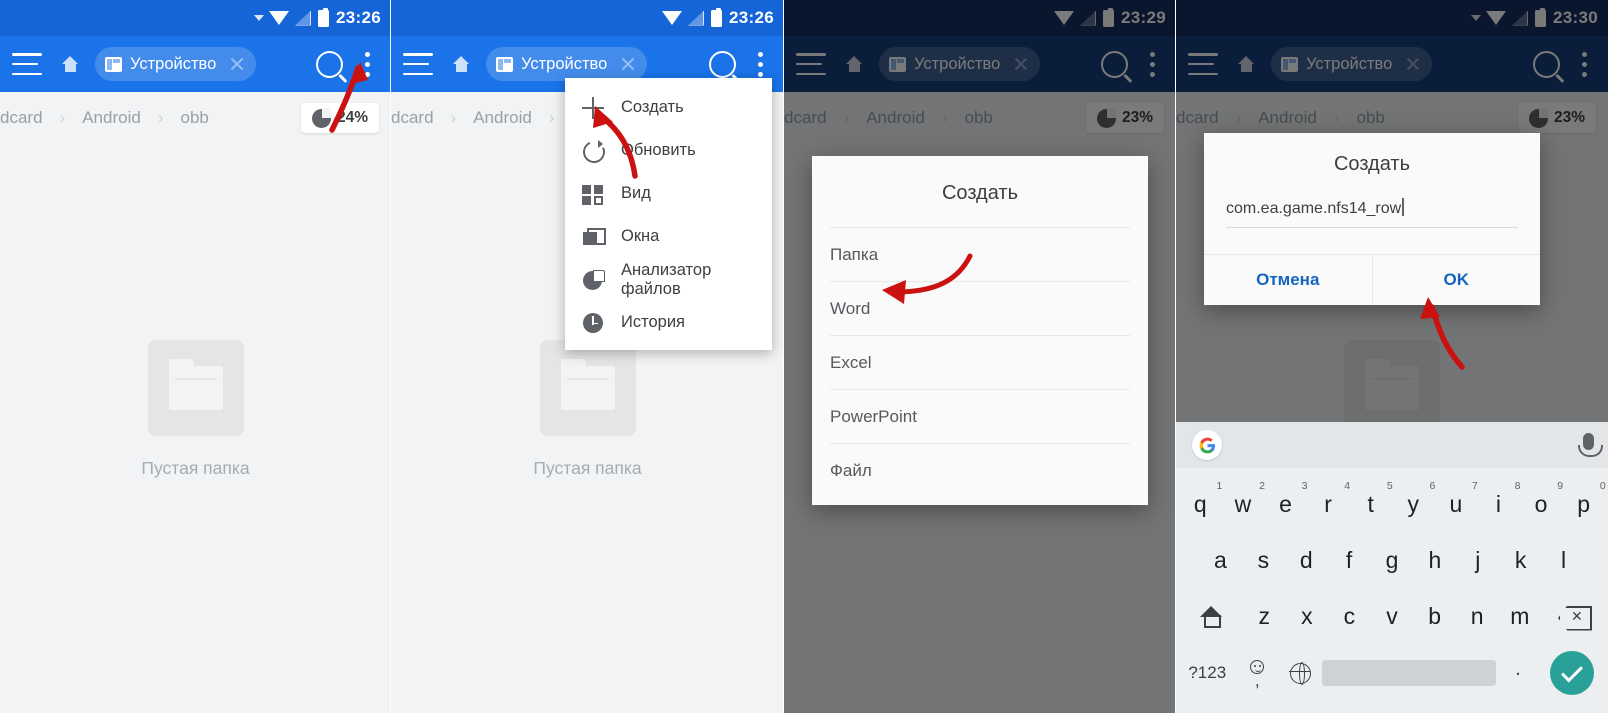  What do you see at coordinates (854, 254) in the screenshot?
I see `option-label: Папка` at bounding box center [854, 254].